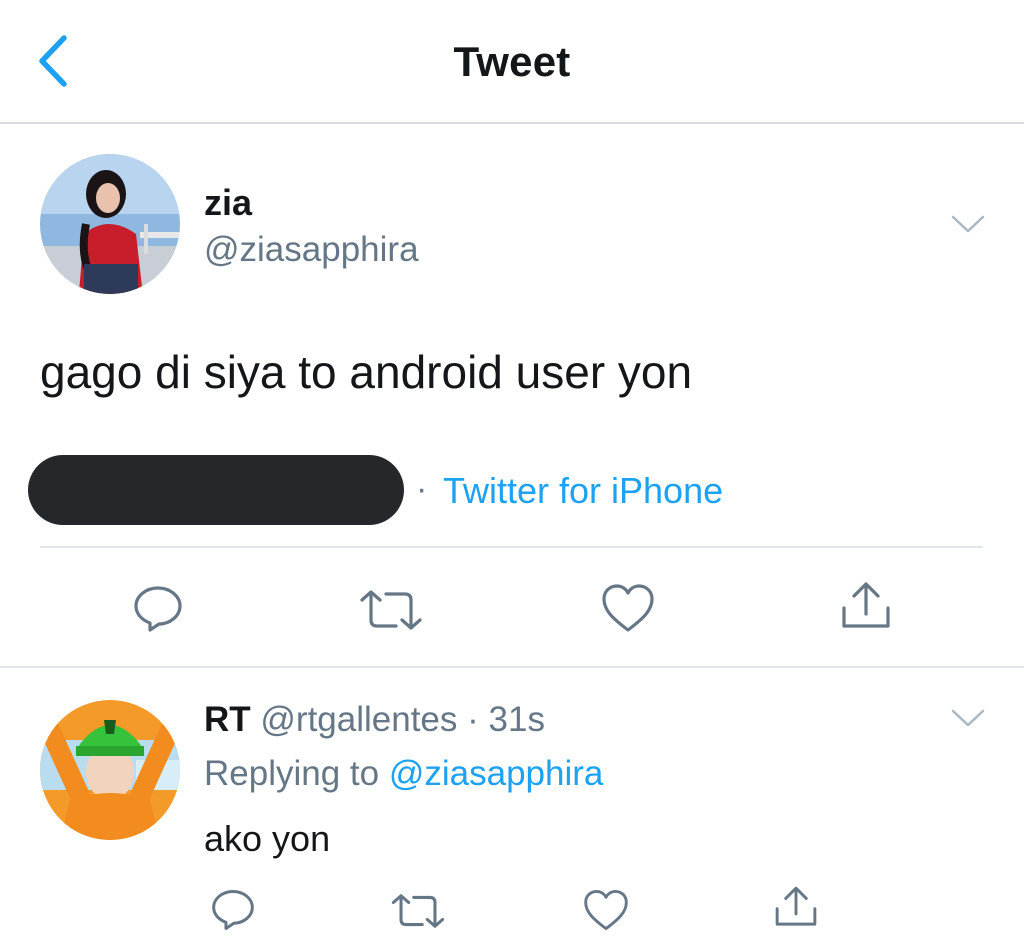 The width and height of the screenshot is (1024, 951). Describe the element at coordinates (292, 773) in the screenshot. I see `replying-prefix: Replying to` at that location.